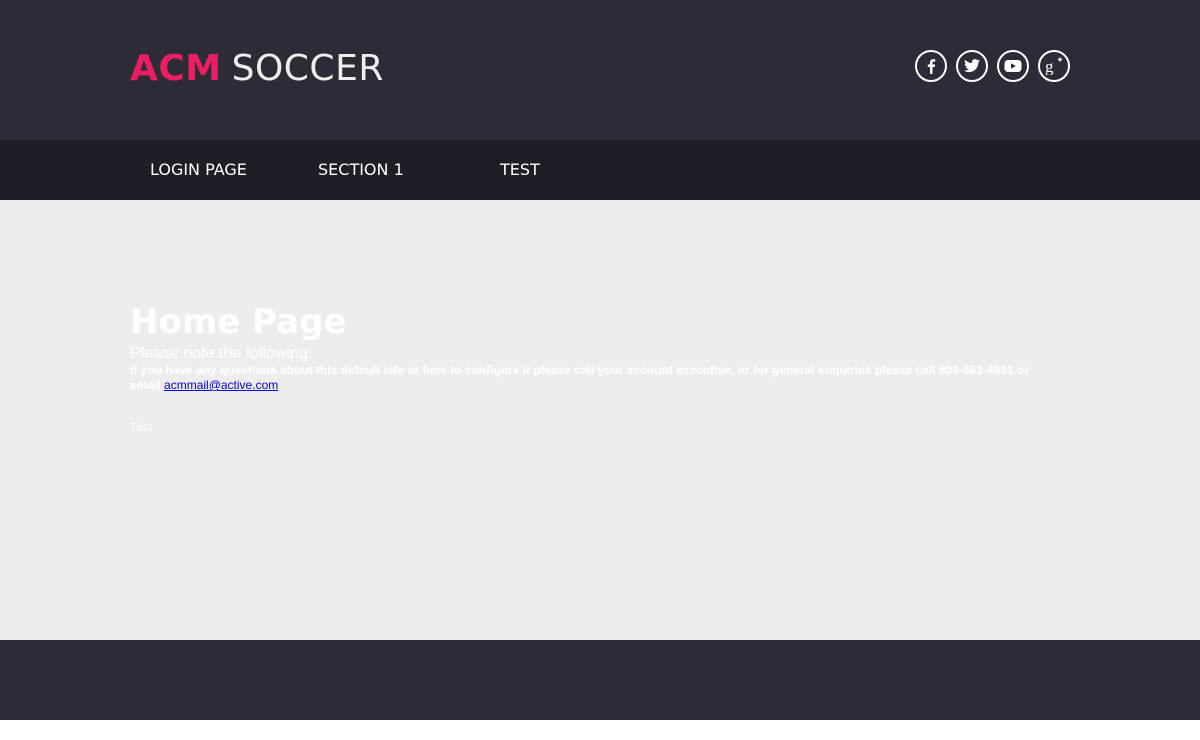 The width and height of the screenshot is (1200, 740). Describe the element at coordinates (198, 170) in the screenshot. I see `nav-item-login-page: LOGIN PAGE` at that location.